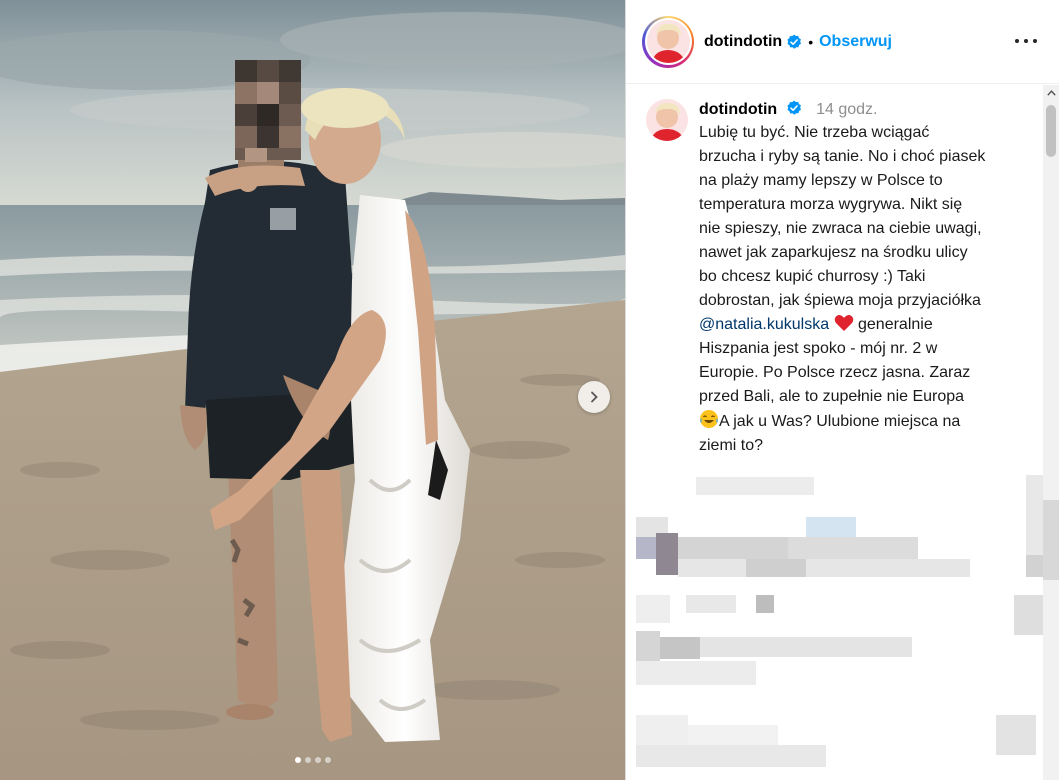 This screenshot has width=1059, height=780. Describe the element at coordinates (709, 419) in the screenshot. I see `tears-of-joy-emoji` at that location.